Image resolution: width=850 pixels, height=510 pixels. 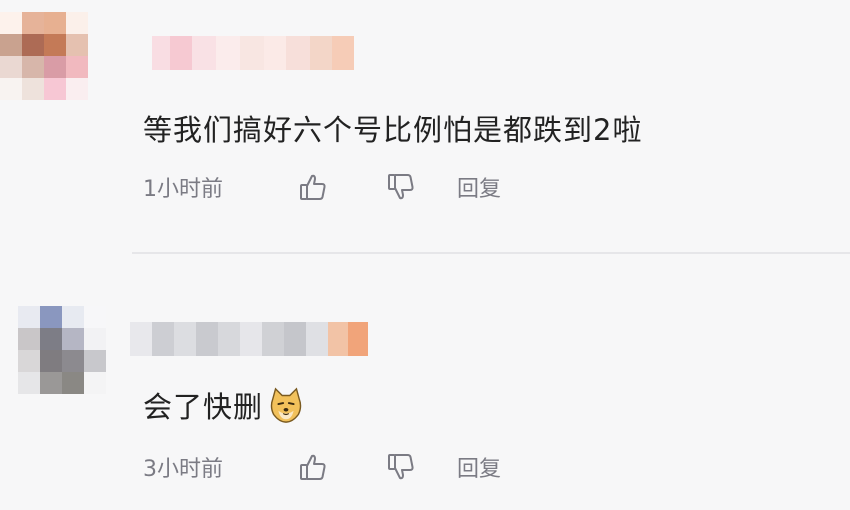 I want to click on comment-meta: 1小时前 回复, so click(x=322, y=187).